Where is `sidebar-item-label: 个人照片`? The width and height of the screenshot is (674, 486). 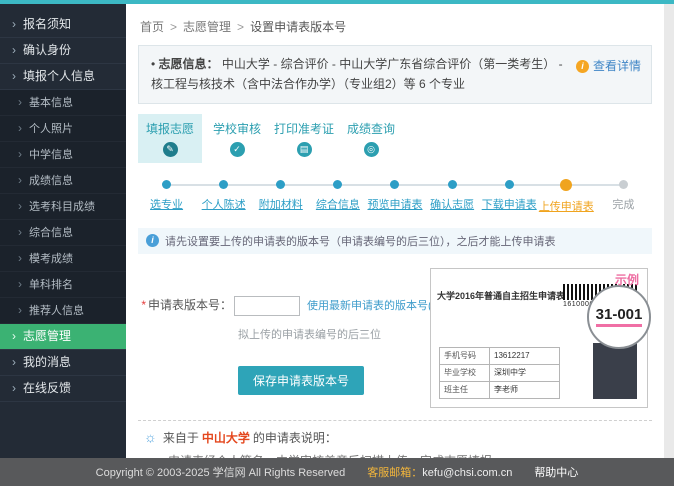 sidebar-item-label: 个人照片 is located at coordinates (51, 129).